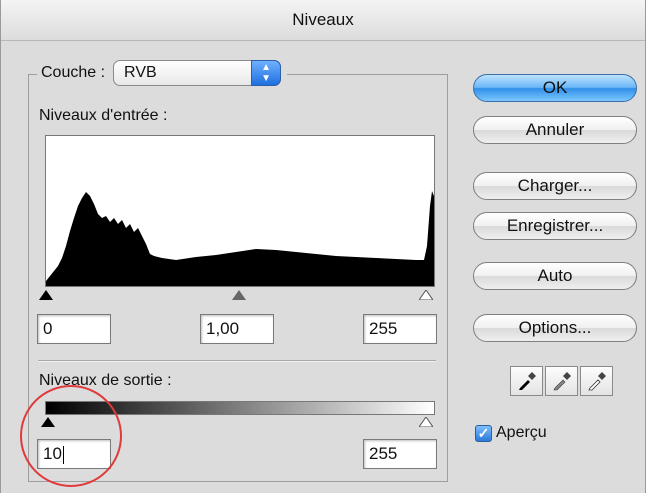 The image size is (646, 493). What do you see at coordinates (239, 295) in the screenshot?
I see `input-gamma-slider` at bounding box center [239, 295].